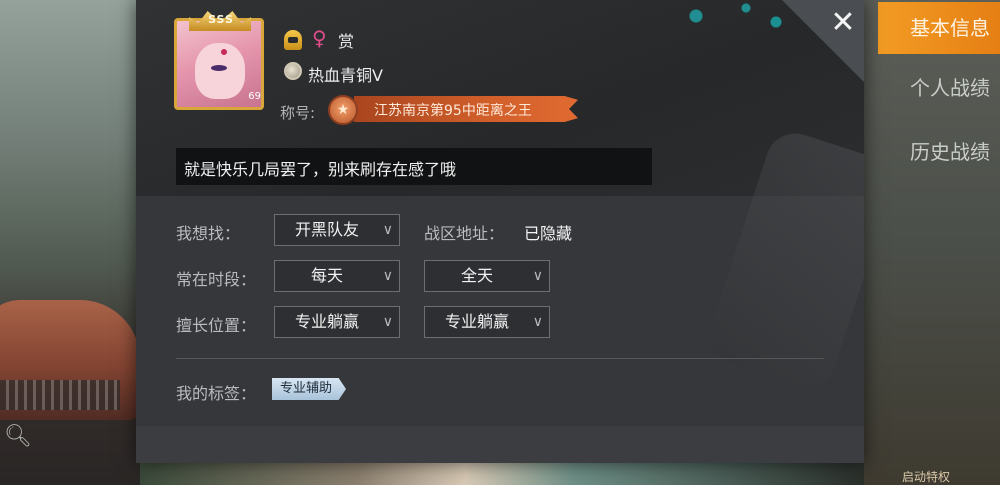 Image resolution: width=1000 pixels, height=485 pixels. What do you see at coordinates (298, 113) in the screenshot?
I see `title-label: 称号:` at bounding box center [298, 113].